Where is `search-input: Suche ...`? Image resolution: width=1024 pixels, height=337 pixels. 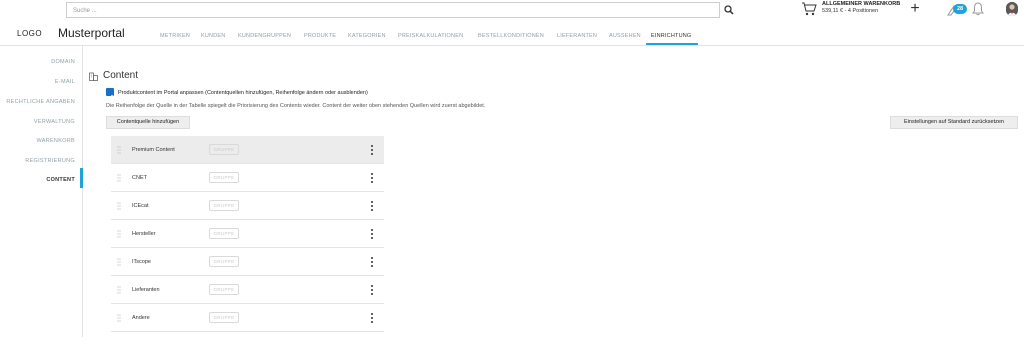
search-input: Suche ... is located at coordinates (393, 10).